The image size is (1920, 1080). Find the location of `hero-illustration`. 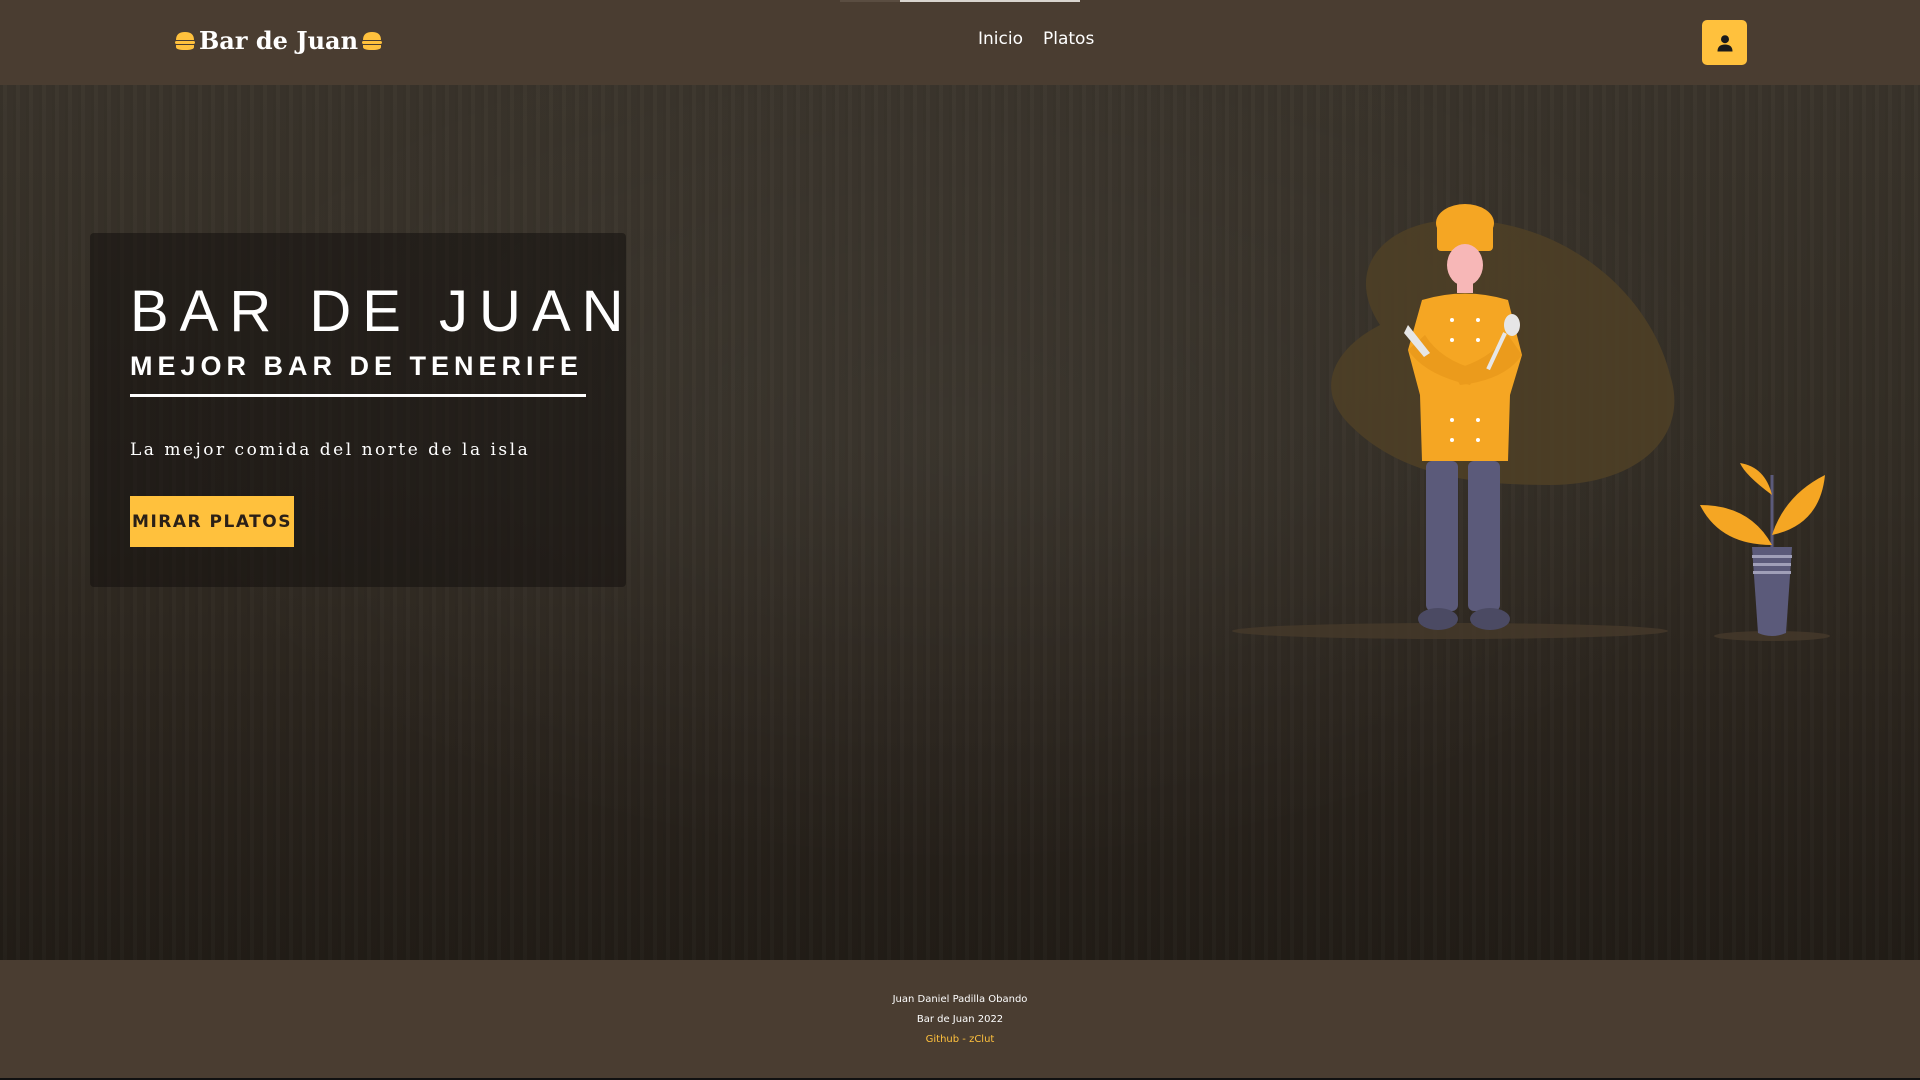

hero-illustration is located at coordinates (1531, 422).